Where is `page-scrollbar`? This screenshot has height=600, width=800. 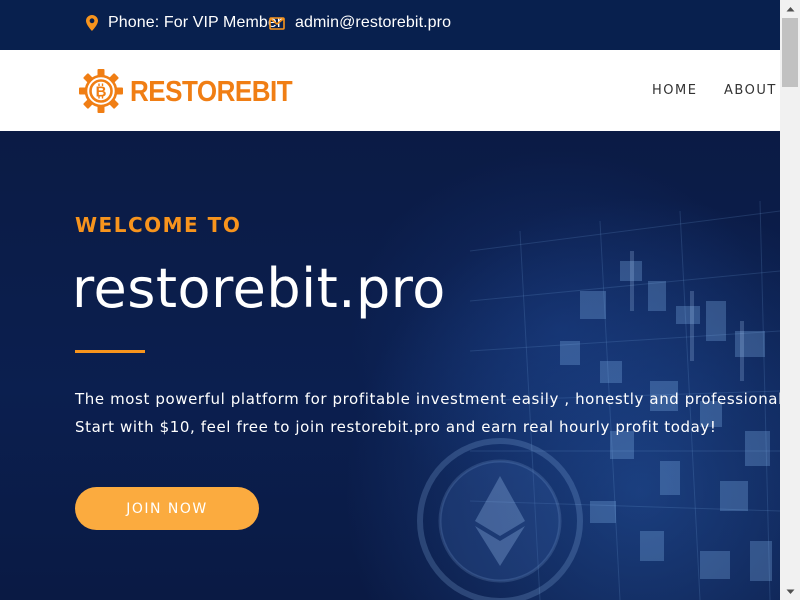 page-scrollbar is located at coordinates (790, 300).